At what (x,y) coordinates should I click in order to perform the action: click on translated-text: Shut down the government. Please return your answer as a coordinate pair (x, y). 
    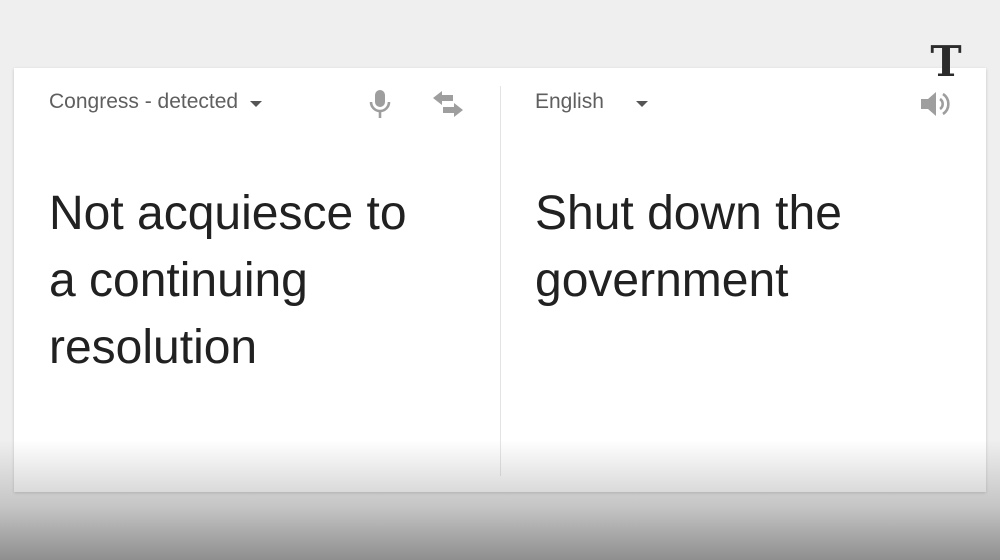
    Looking at the image, I should click on (745, 247).